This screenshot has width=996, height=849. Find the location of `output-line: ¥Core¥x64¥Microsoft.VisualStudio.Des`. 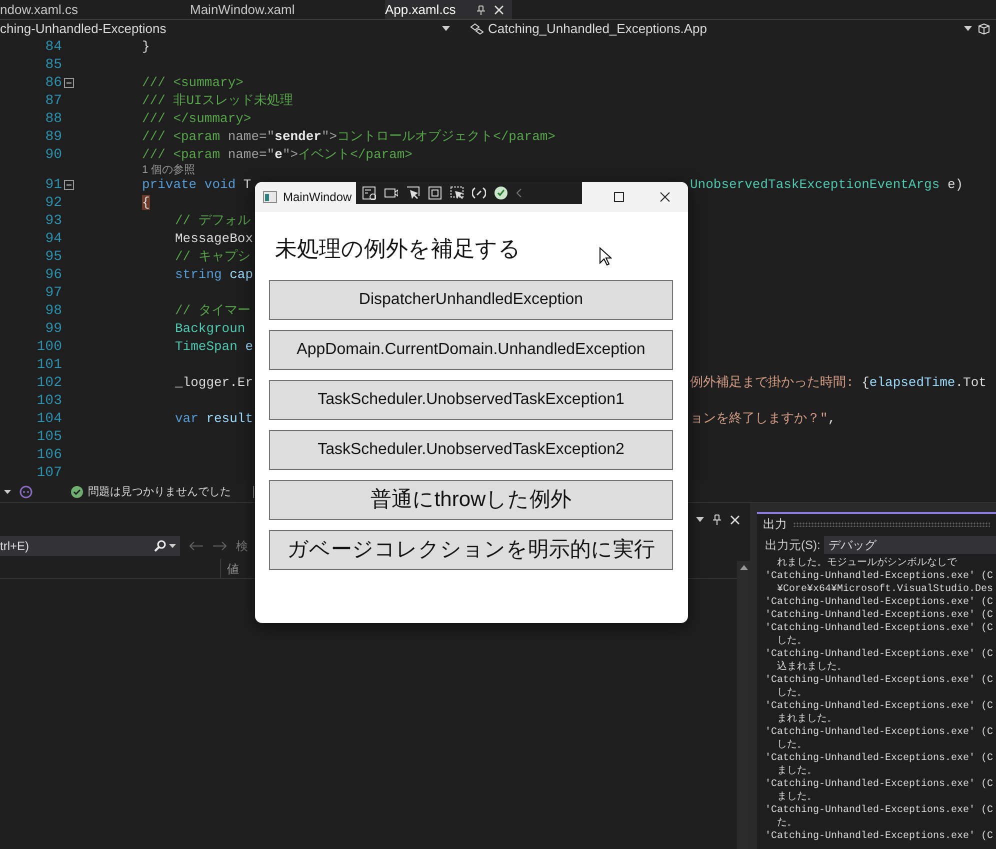

output-line: ¥Core¥x64¥Microsoft.VisualStudio.Des is located at coordinates (885, 589).